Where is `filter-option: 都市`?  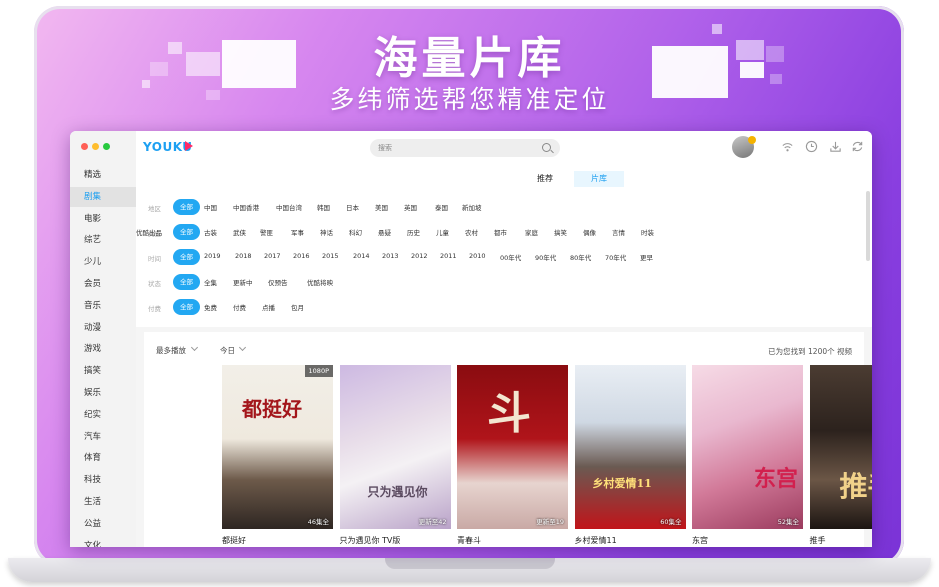 filter-option: 都市 is located at coordinates (500, 232).